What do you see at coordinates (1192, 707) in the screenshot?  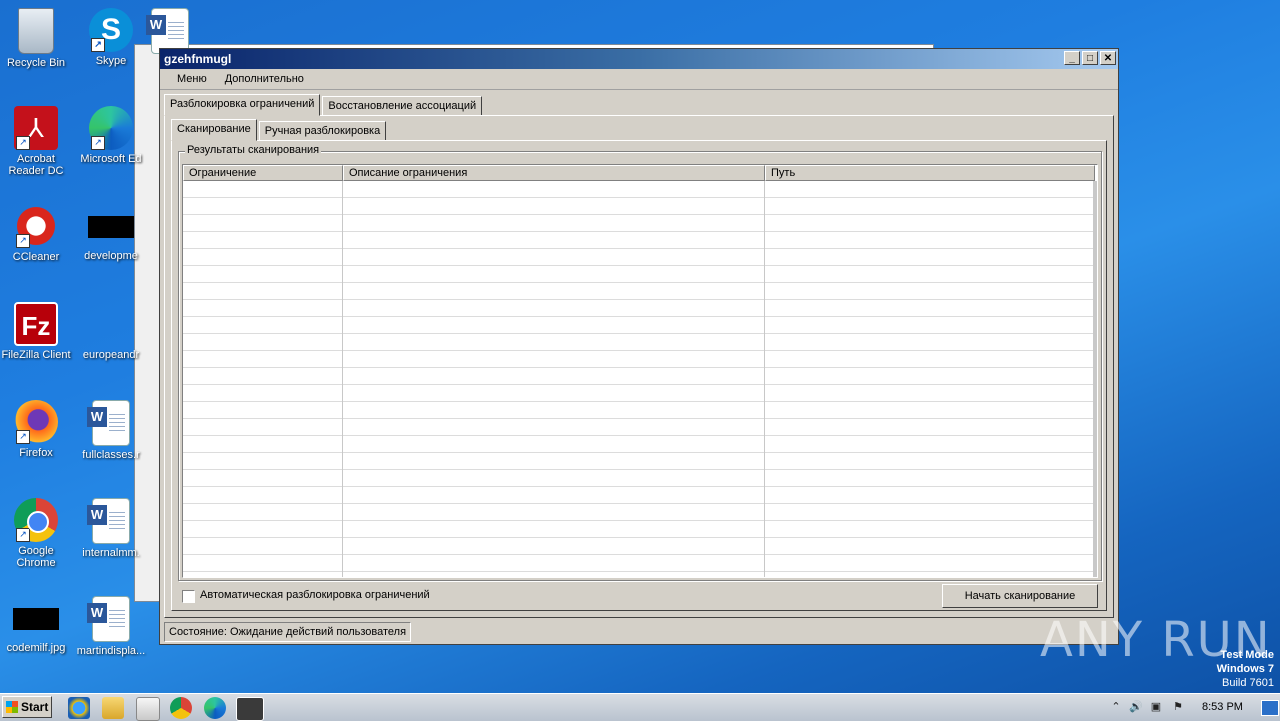 I see `system-tray: ⌃ 🔊 ▣ ⚑ 8:53 PM` at bounding box center [1192, 707].